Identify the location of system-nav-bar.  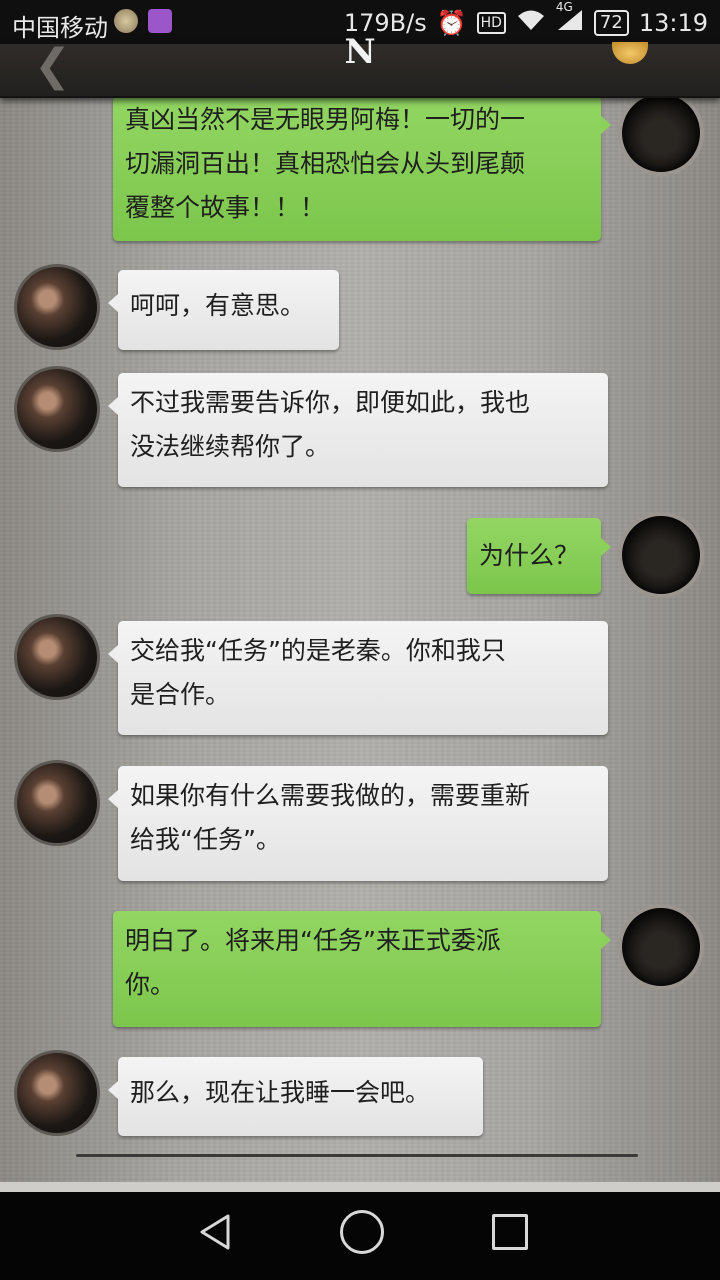
(360, 1236).